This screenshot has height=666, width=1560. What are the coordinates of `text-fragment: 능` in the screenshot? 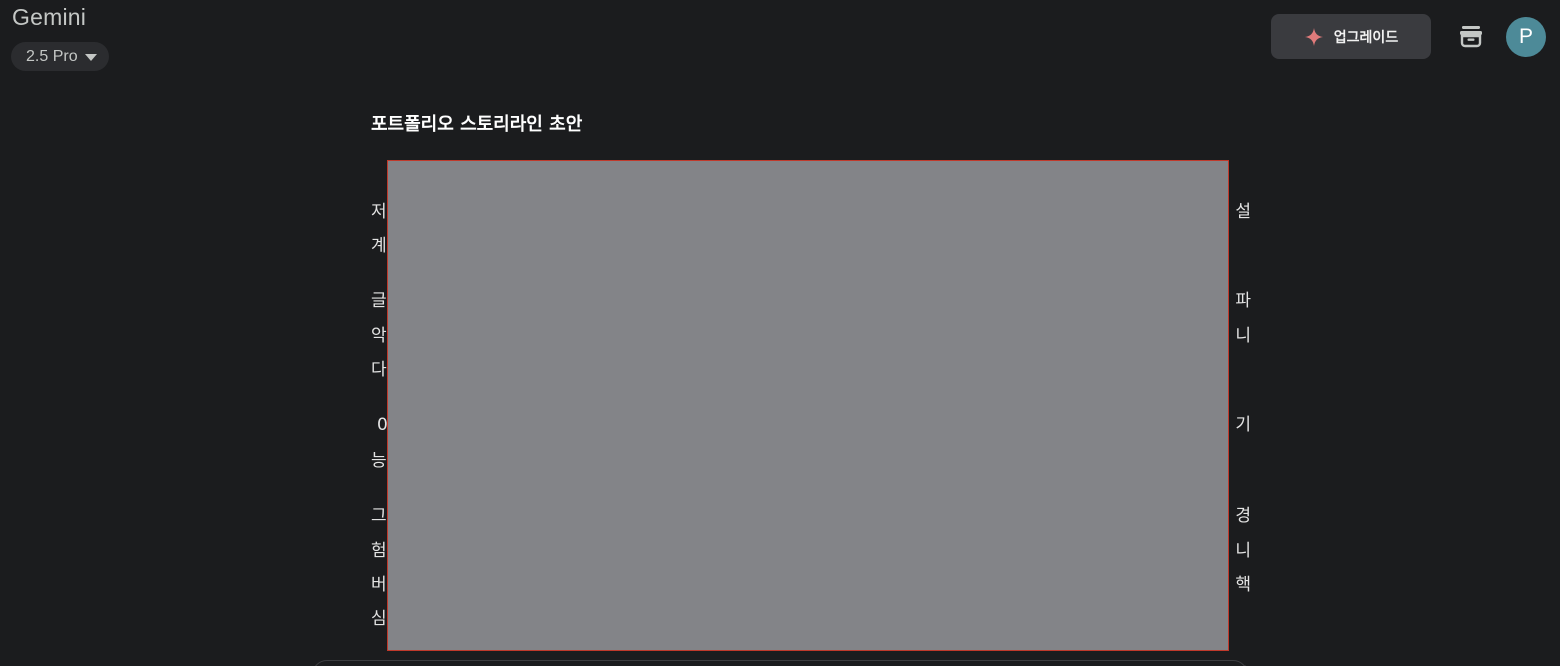 It's located at (379, 461).